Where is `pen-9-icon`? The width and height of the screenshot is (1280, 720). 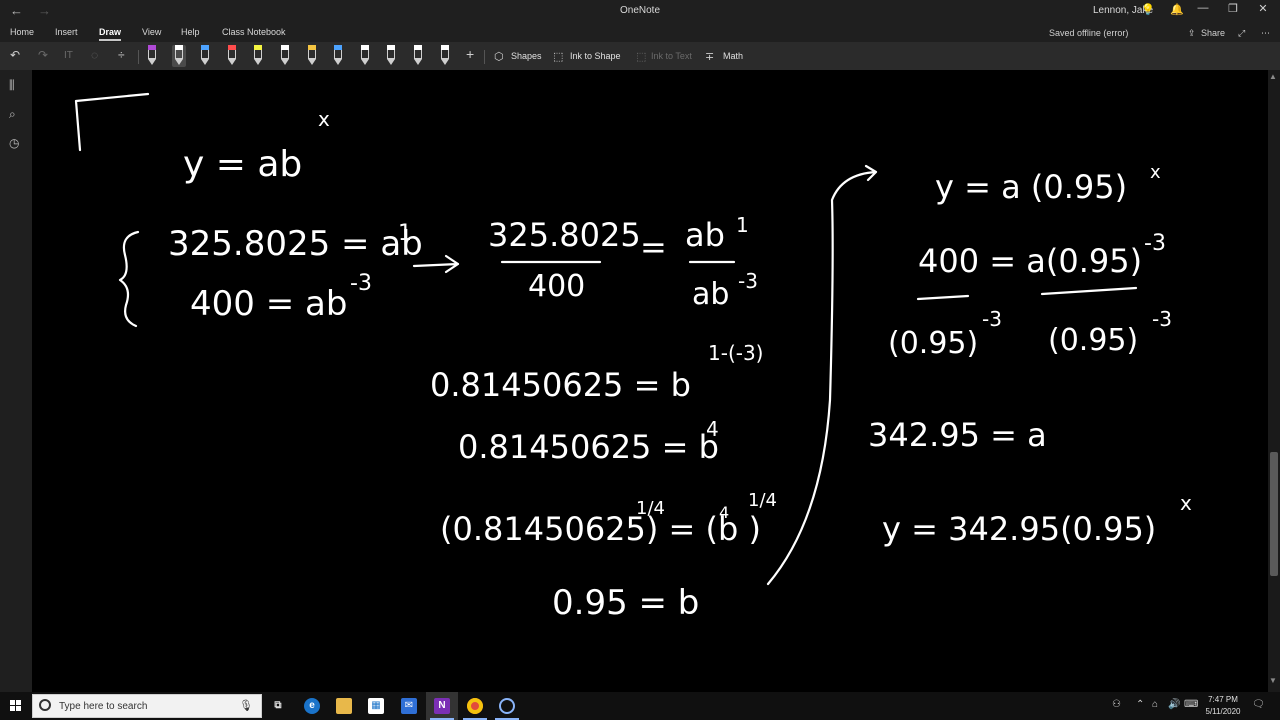
pen-9-icon is located at coordinates (365, 56).